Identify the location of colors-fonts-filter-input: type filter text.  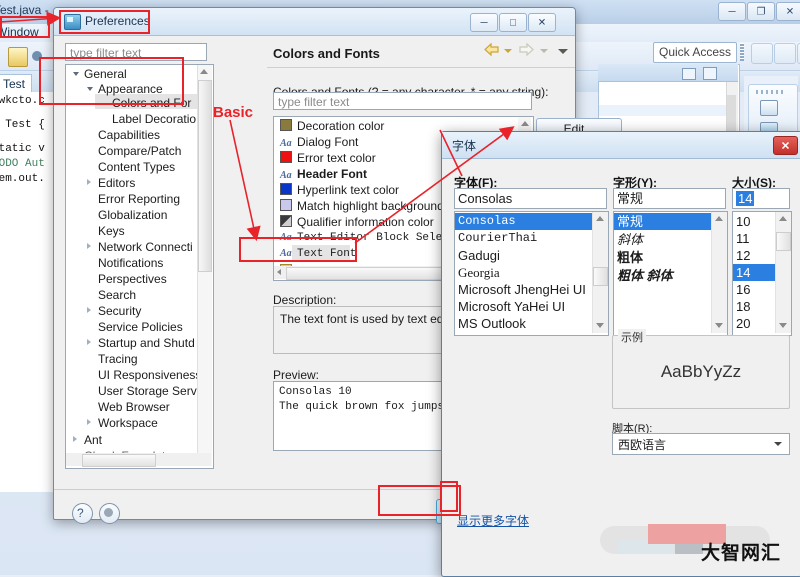
(402, 101).